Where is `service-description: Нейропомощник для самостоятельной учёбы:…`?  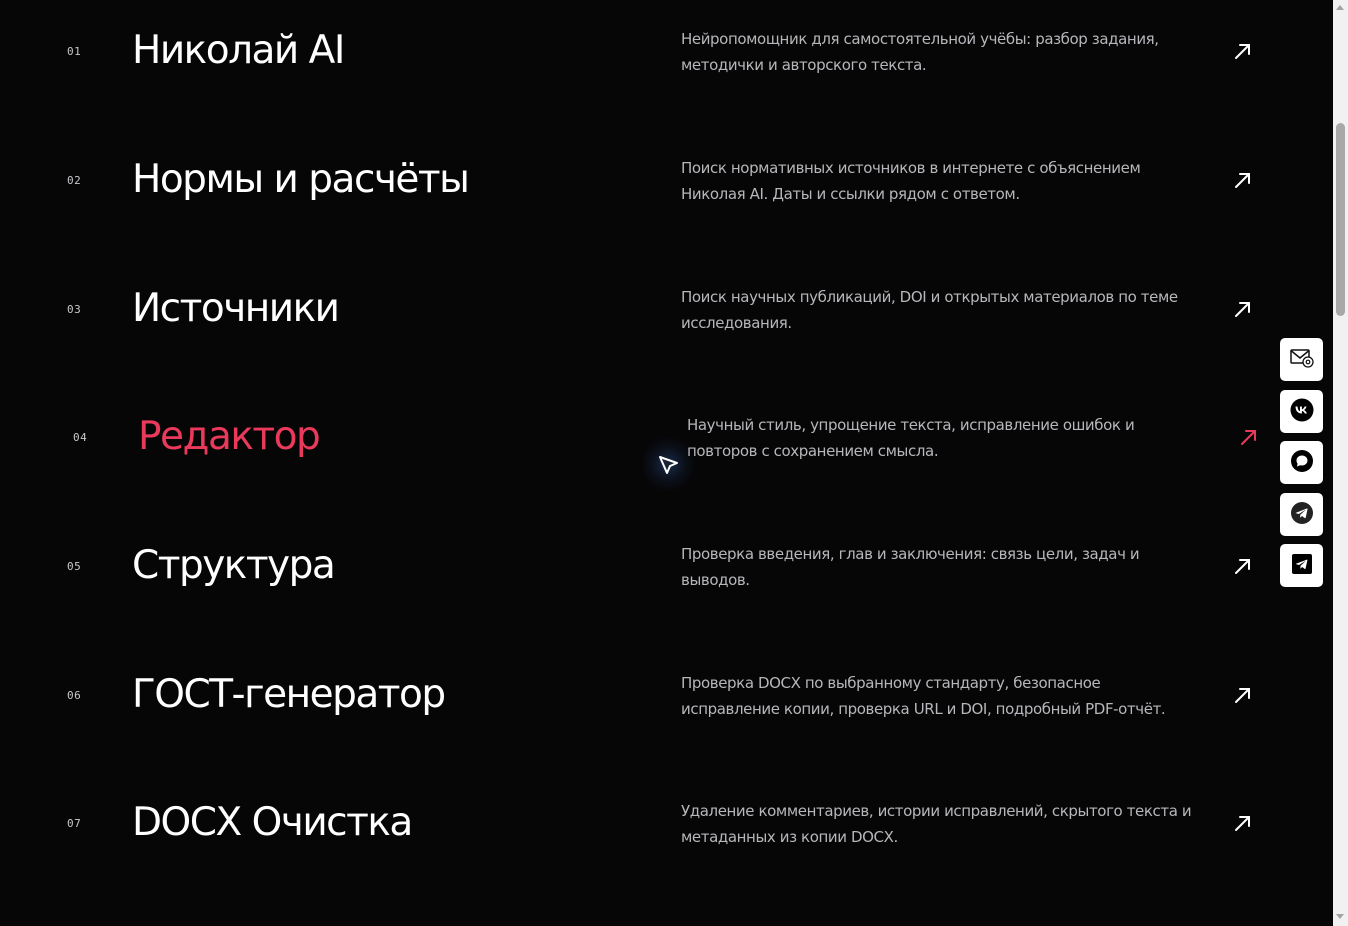 service-description: Нейропомощник для самостоятельной учёбы:… is located at coordinates (920, 52).